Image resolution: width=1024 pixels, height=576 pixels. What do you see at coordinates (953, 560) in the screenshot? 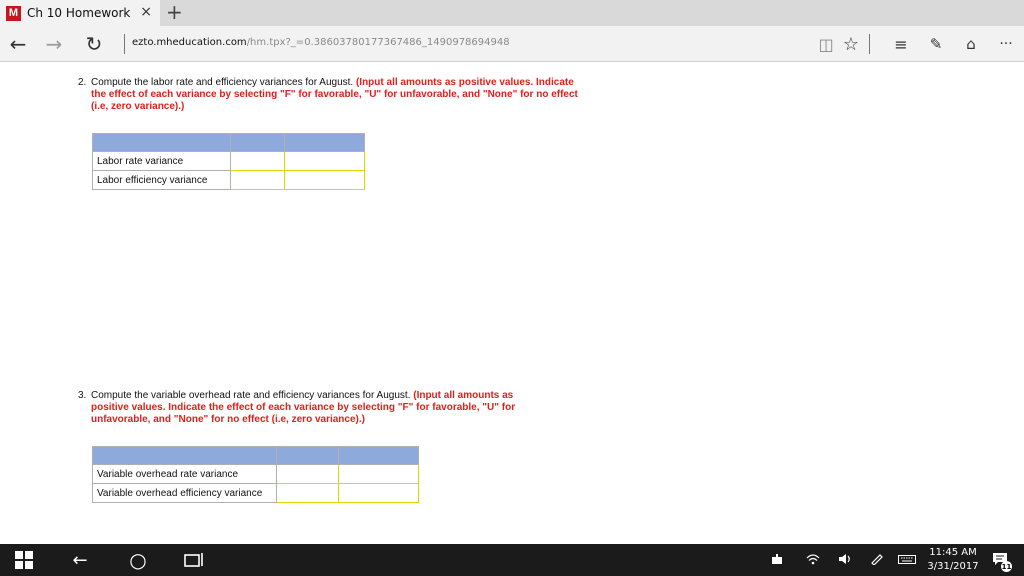
I see `system-clock: 11:45 AM 3/31/2017` at bounding box center [953, 560].